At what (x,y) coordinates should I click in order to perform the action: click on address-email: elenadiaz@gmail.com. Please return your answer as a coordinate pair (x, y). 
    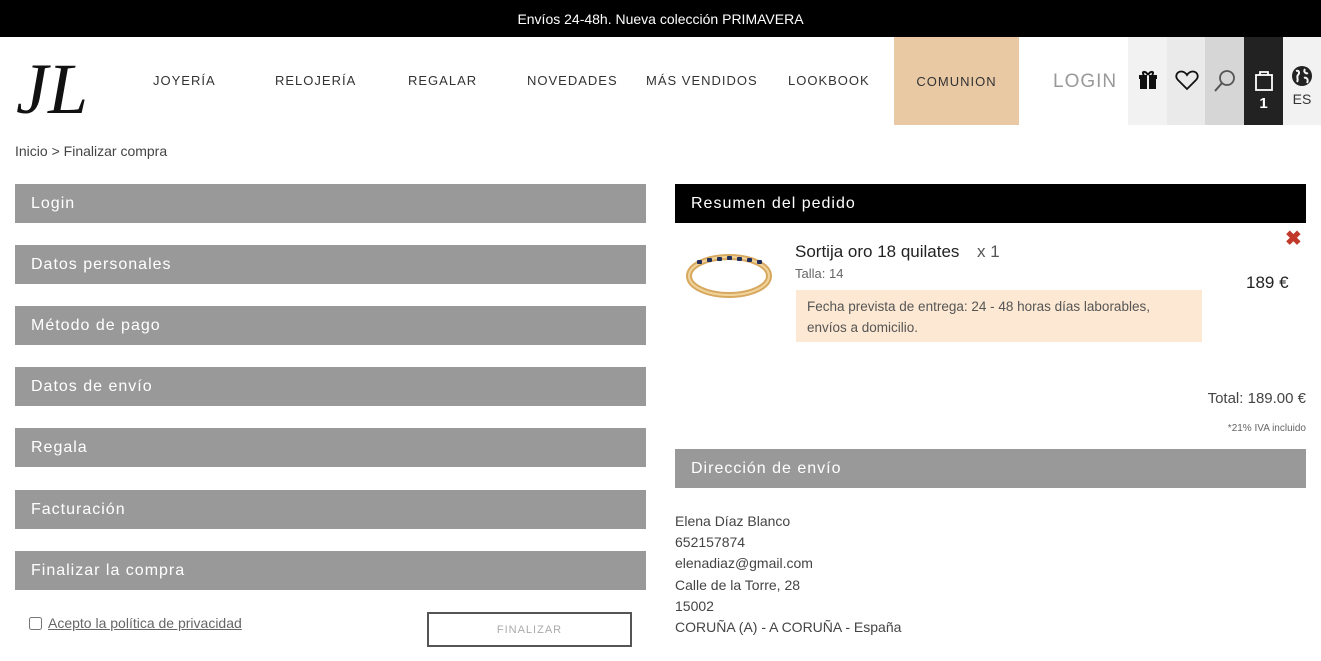
    Looking at the image, I should click on (744, 563).